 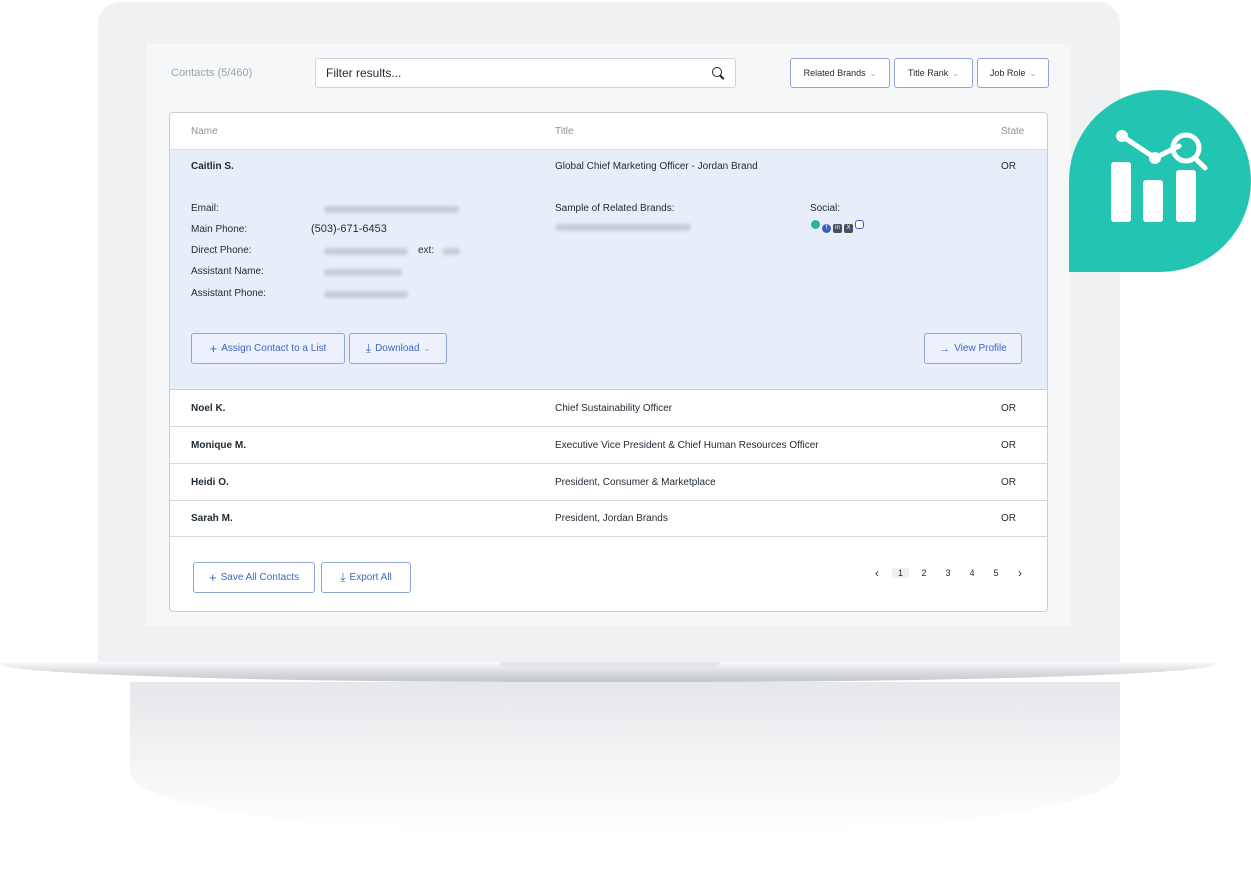 I want to click on related-brands-redacted, so click(x=623, y=228).